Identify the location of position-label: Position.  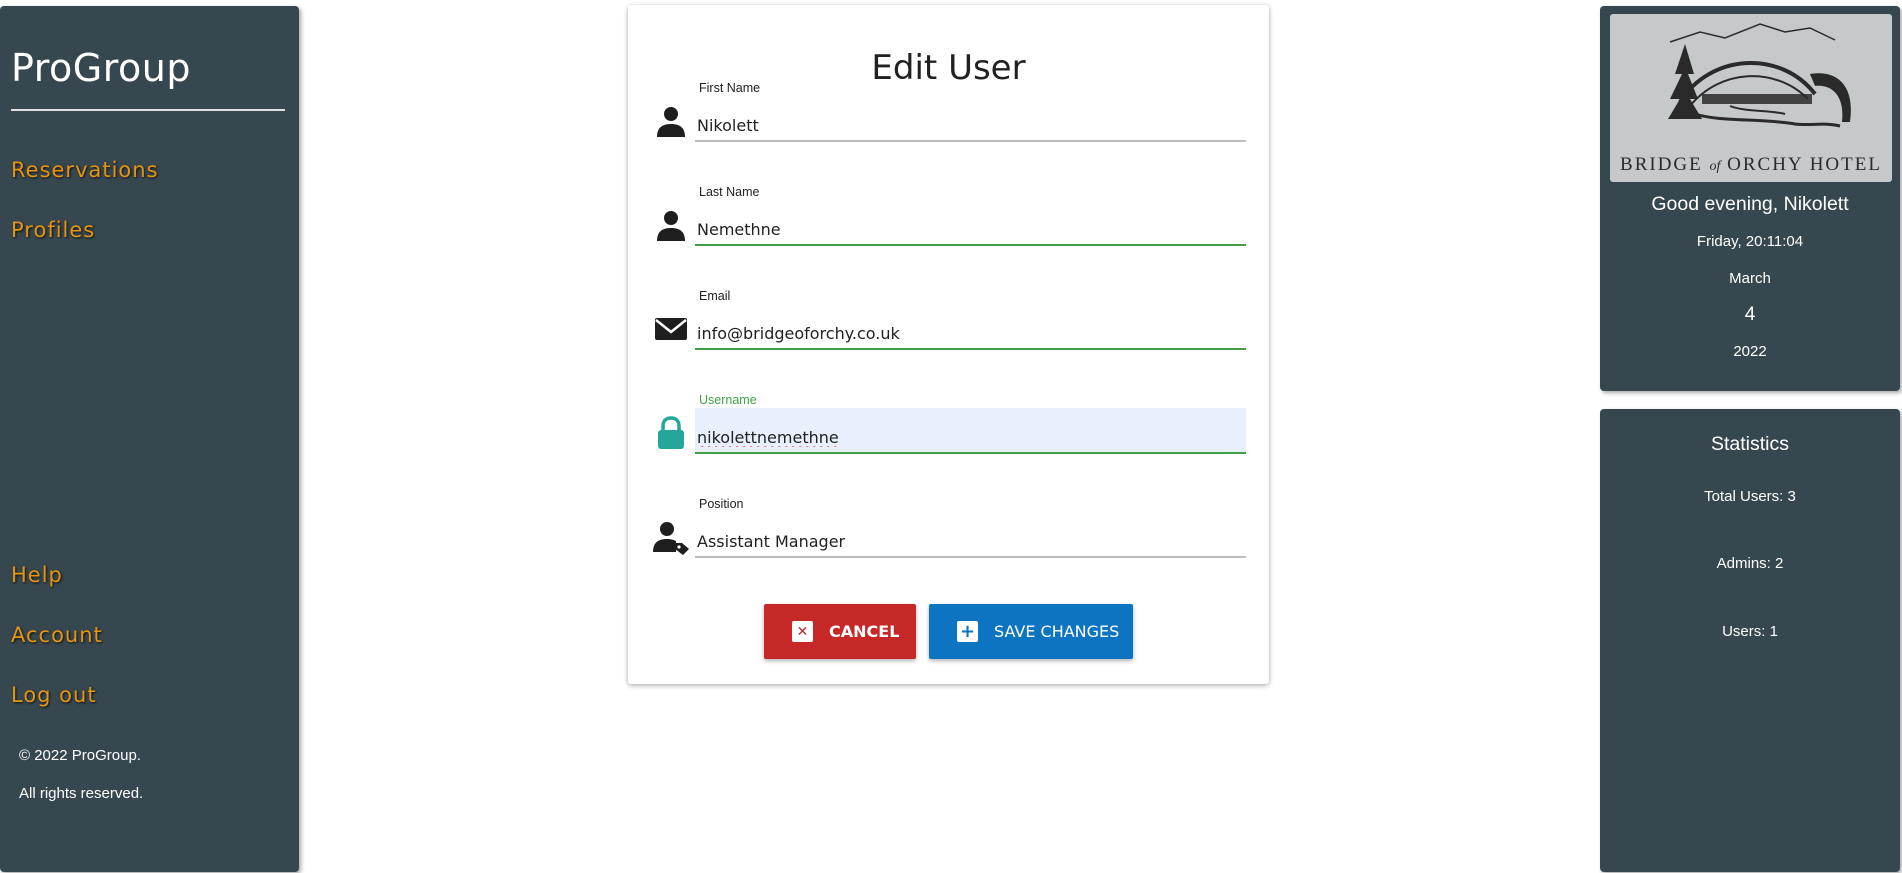
(721, 504).